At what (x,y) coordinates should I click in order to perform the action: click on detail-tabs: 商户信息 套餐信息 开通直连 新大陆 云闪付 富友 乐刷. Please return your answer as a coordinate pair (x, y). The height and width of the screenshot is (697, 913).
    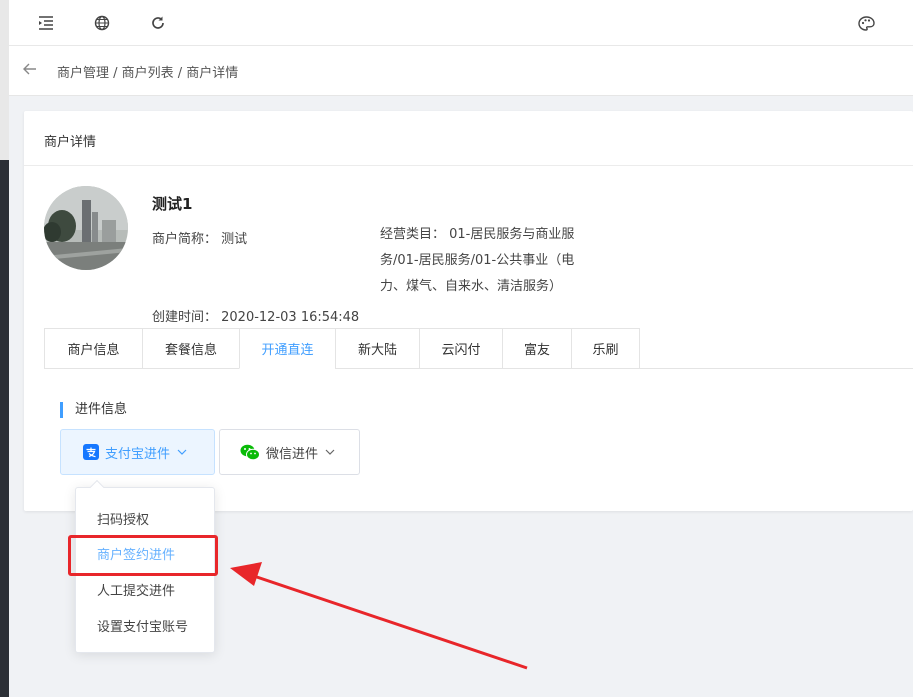
    Looking at the image, I should click on (342, 348).